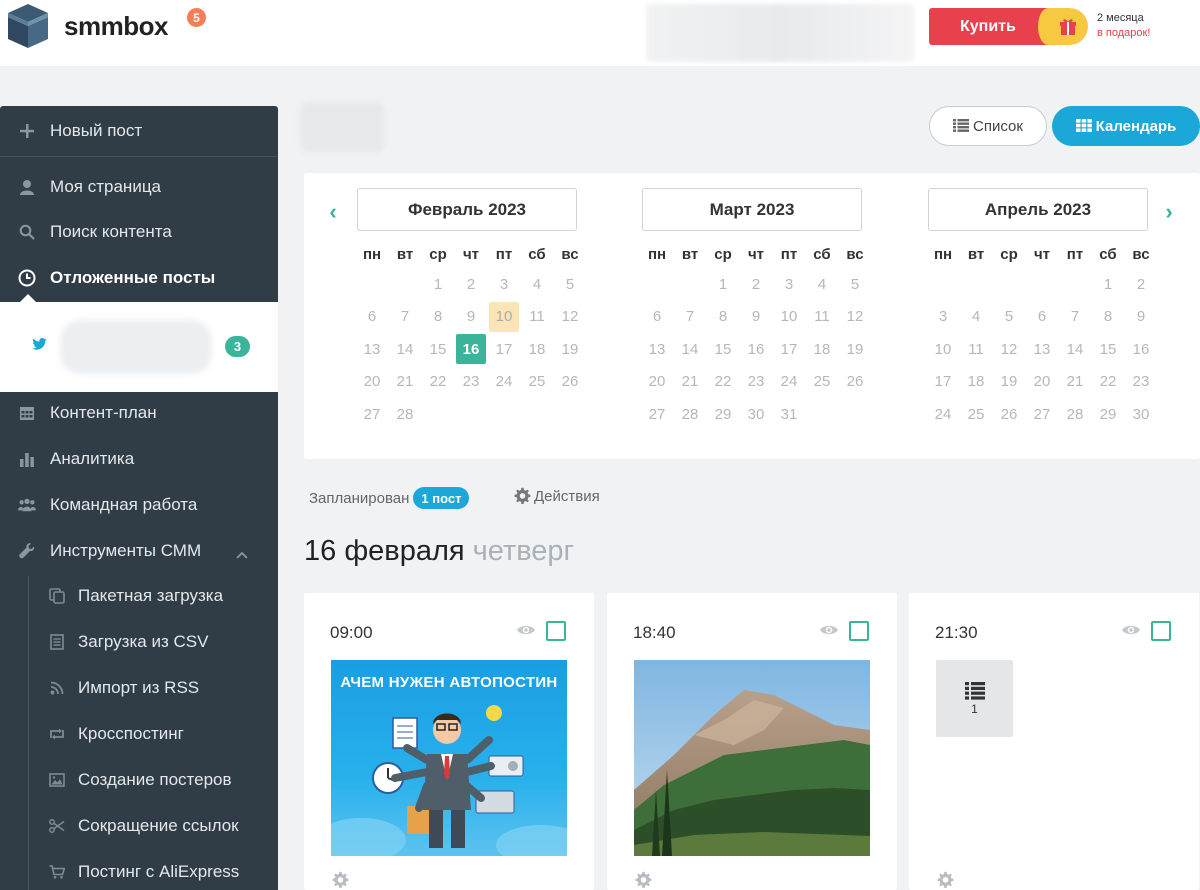 The image size is (1200, 890). I want to click on chevron-up-icon, so click(243, 551).